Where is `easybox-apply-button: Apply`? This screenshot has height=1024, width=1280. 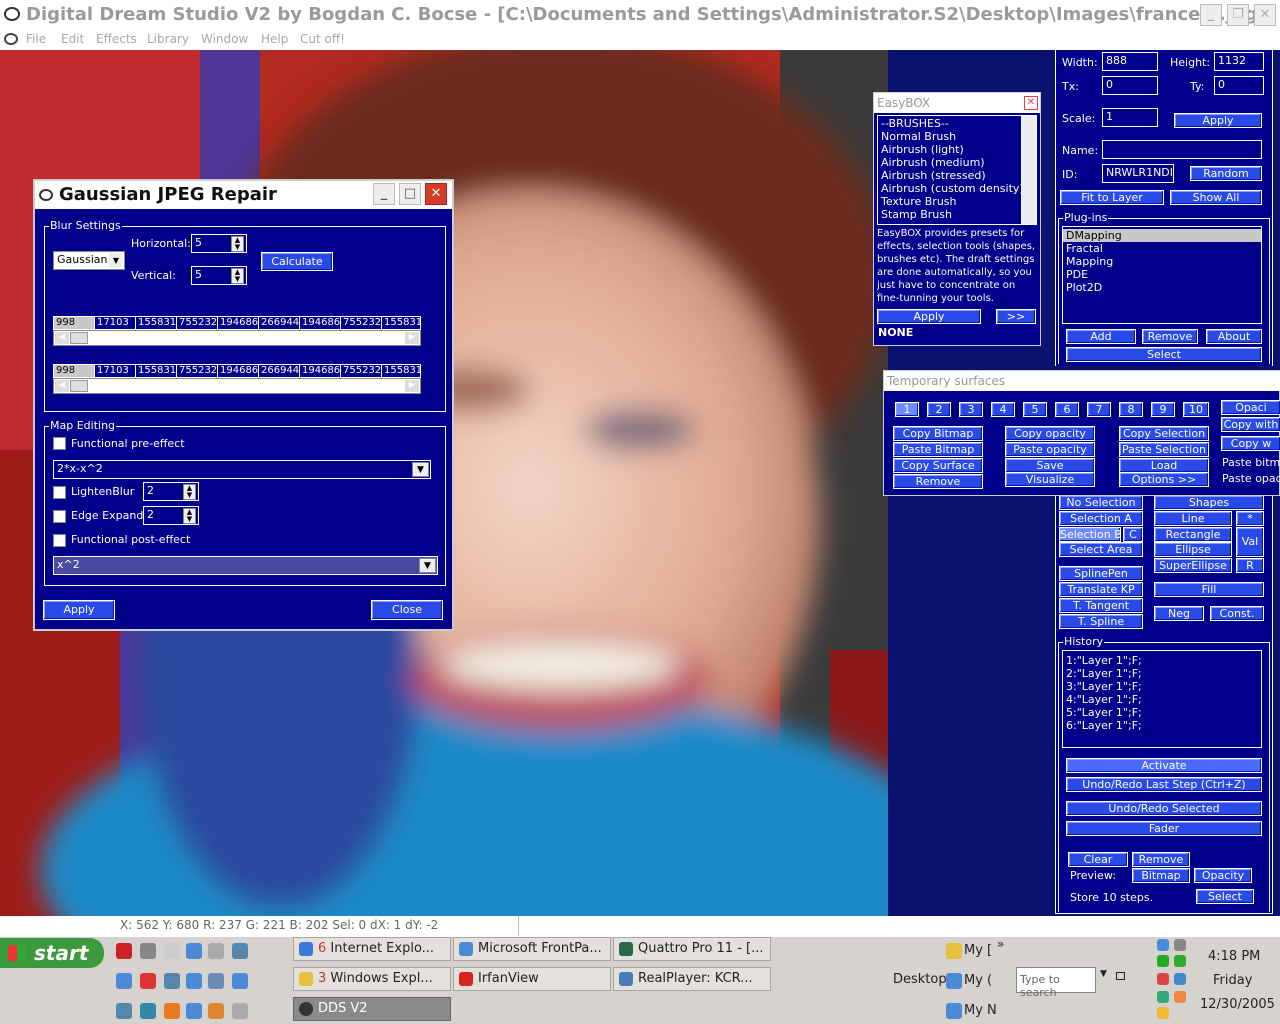 easybox-apply-button: Apply is located at coordinates (929, 316).